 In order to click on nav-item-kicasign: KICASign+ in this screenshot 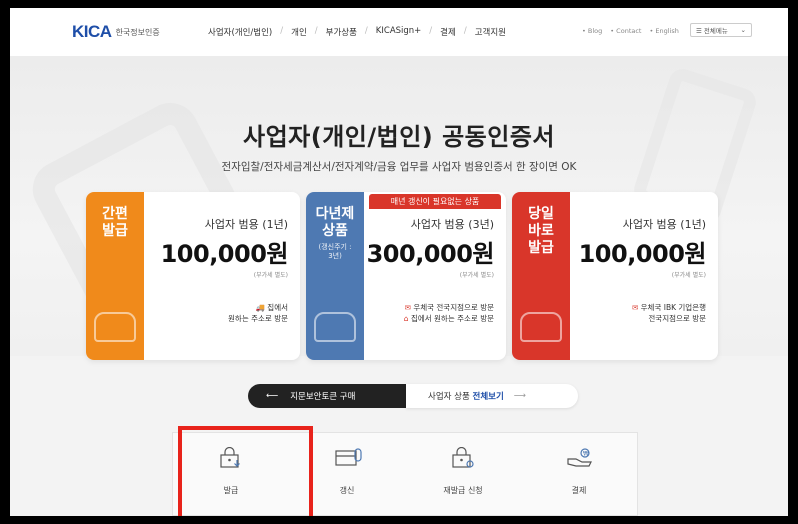, I will do `click(399, 32)`.